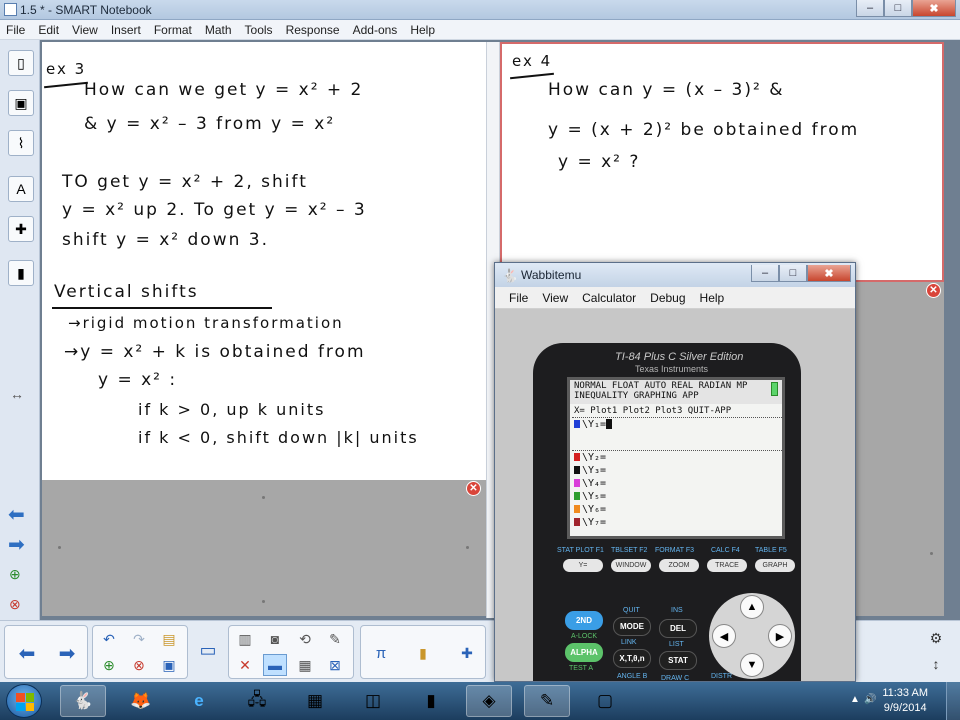 This screenshot has height=720, width=960. What do you see at coordinates (727, 565) in the screenshot?
I see `trace-key: TRACE` at bounding box center [727, 565].